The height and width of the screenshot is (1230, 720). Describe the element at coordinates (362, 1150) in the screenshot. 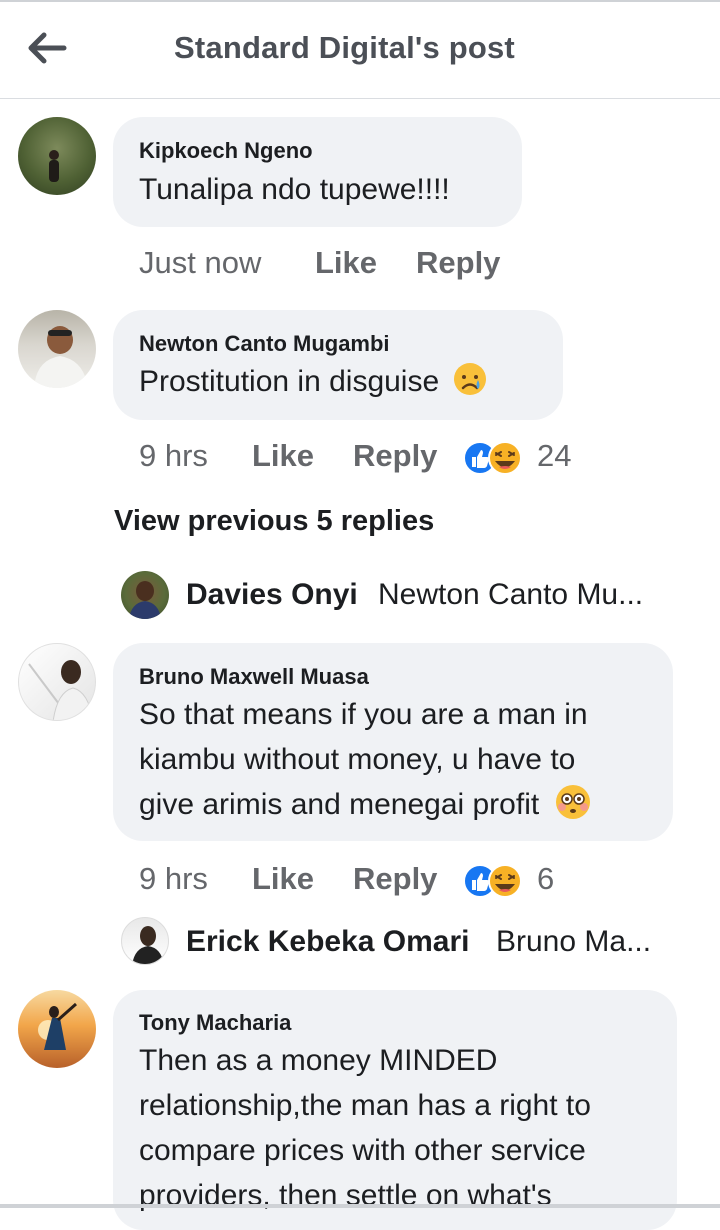

I see `comment-text-line: compare prices with other service` at that location.